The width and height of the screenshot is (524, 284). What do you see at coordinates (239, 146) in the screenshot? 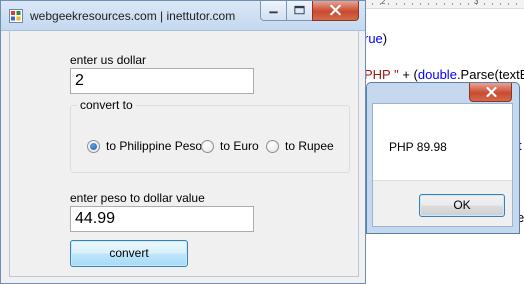
I see `radio-label-euro: to Euro` at bounding box center [239, 146].